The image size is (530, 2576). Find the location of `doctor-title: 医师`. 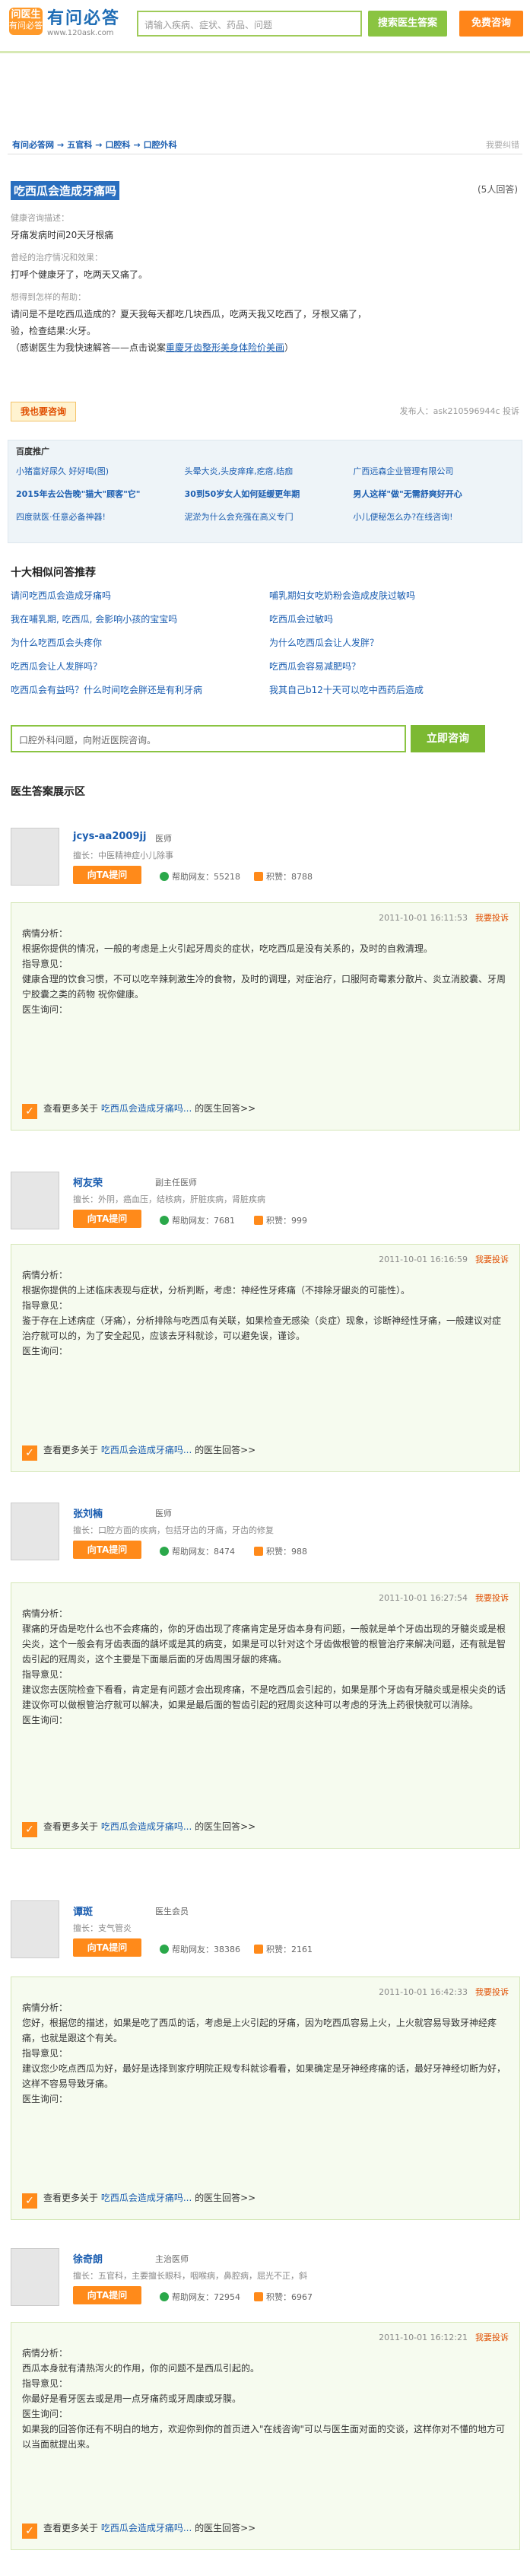

doctor-title: 医师 is located at coordinates (163, 1514).